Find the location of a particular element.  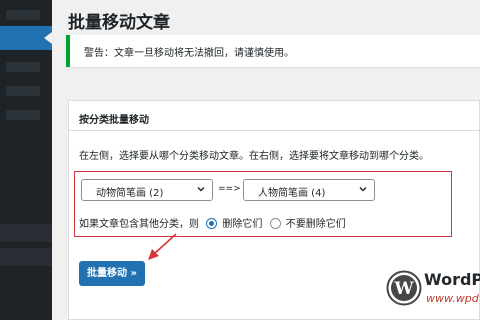

other-categories-option: 如果文章包含其他分类，则 删除它们 不要删除它们 is located at coordinates (213, 222).